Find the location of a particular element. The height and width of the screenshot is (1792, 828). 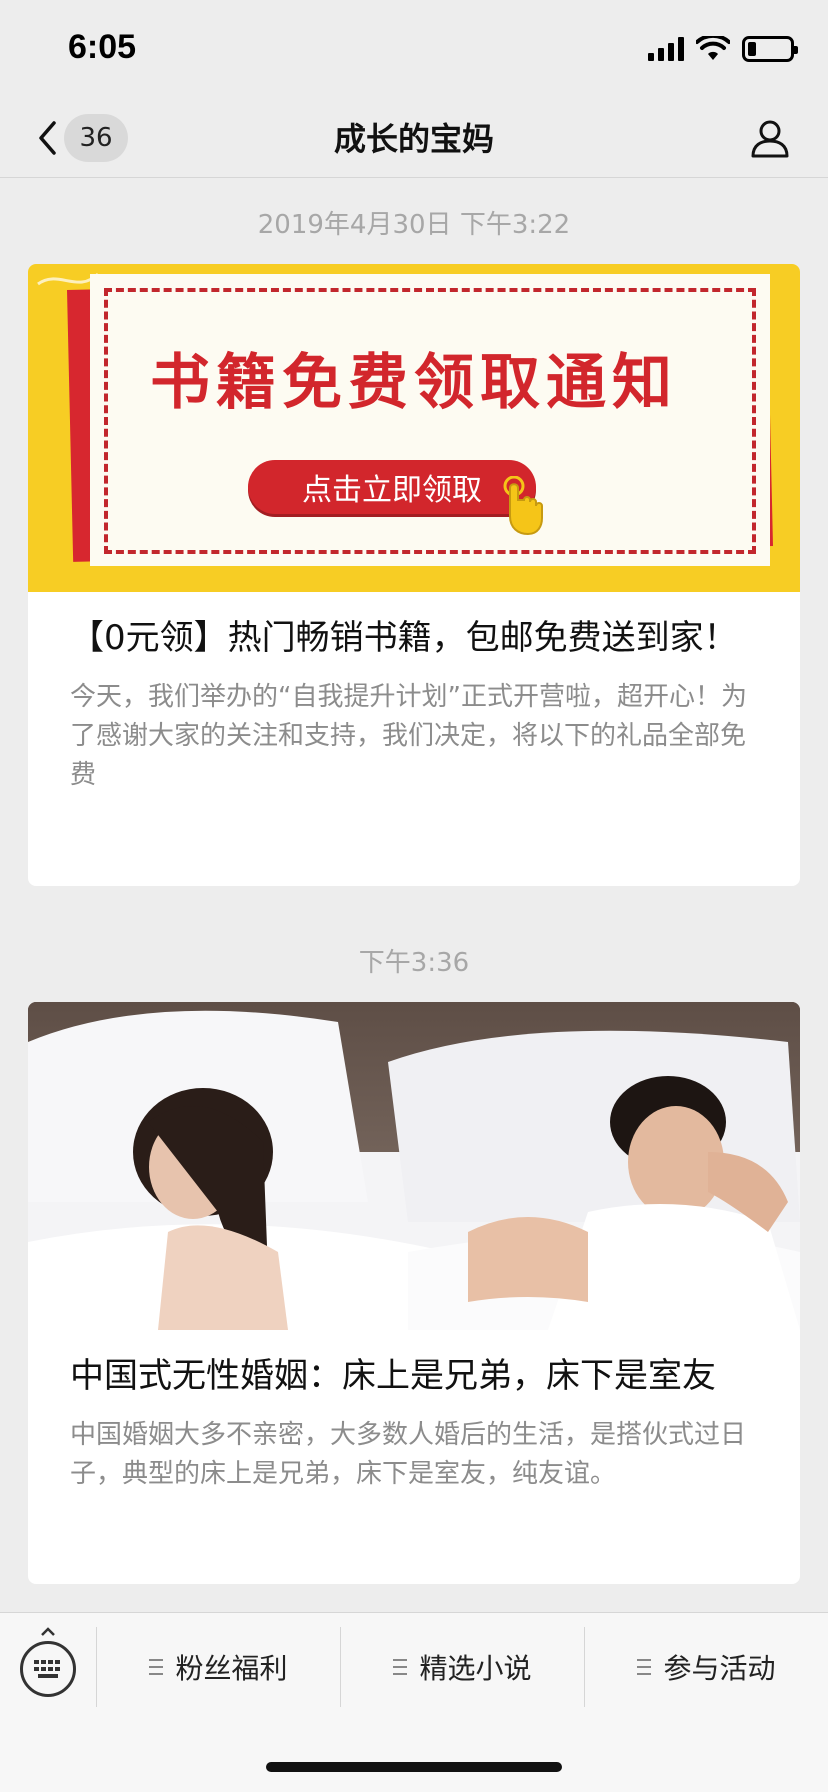

wifi-icon is located at coordinates (713, 48).